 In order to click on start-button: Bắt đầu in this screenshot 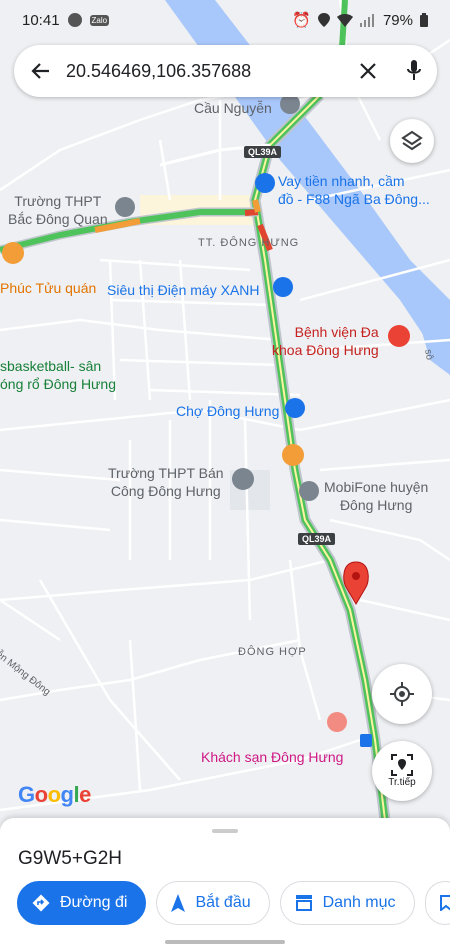, I will do `click(213, 903)`.